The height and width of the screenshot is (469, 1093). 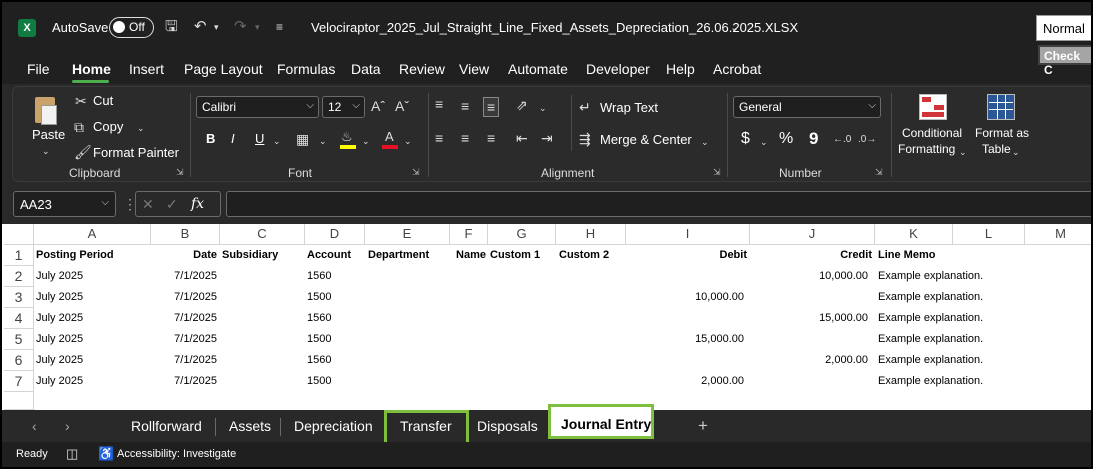 I want to click on underline-button: U, so click(x=259, y=138).